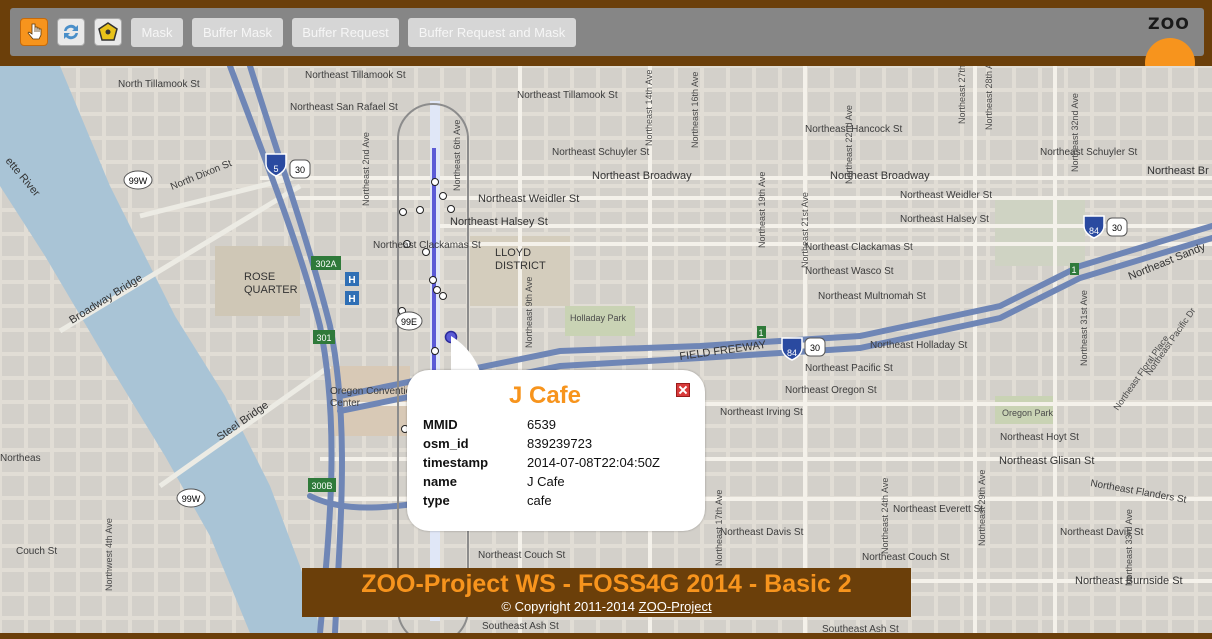  What do you see at coordinates (849, 368) in the screenshot?
I see `map-label: Northeast Pacific St` at bounding box center [849, 368].